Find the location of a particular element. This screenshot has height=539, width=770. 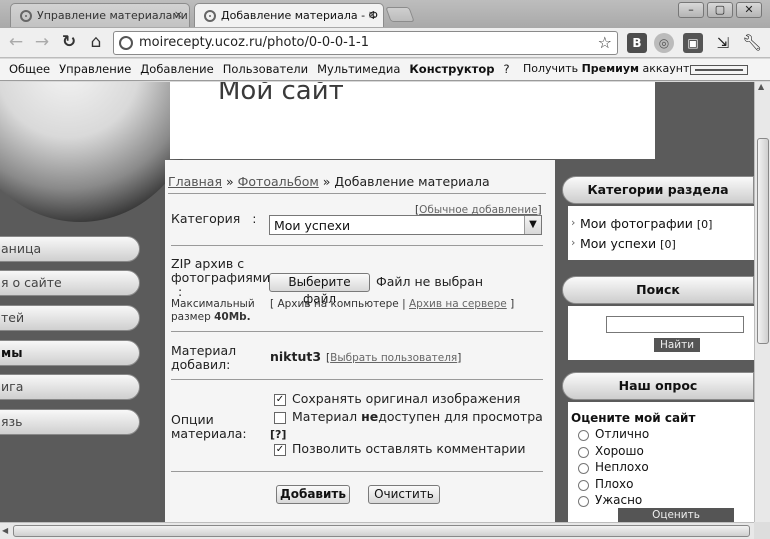

max-size-line2: размер is located at coordinates (191, 317).